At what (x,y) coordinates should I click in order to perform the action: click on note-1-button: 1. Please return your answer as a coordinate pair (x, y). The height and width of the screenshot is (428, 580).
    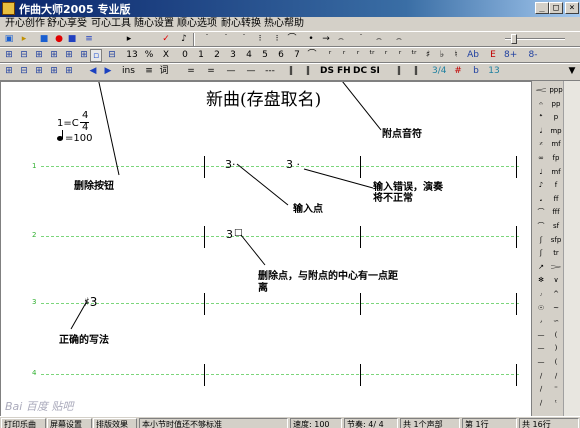
    Looking at the image, I should click on (201, 55).